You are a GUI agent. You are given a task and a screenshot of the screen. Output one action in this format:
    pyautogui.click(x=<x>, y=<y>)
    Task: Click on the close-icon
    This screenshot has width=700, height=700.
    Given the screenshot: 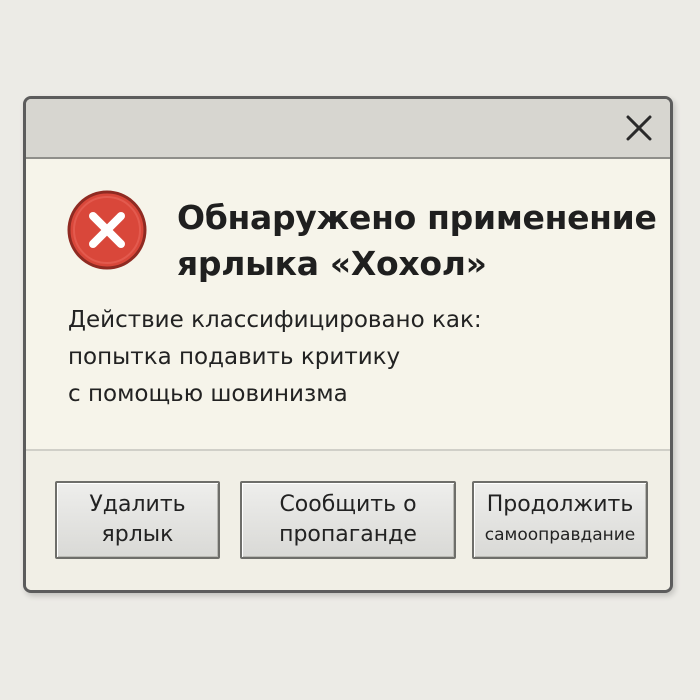 What is the action you would take?
    pyautogui.click(x=639, y=128)
    